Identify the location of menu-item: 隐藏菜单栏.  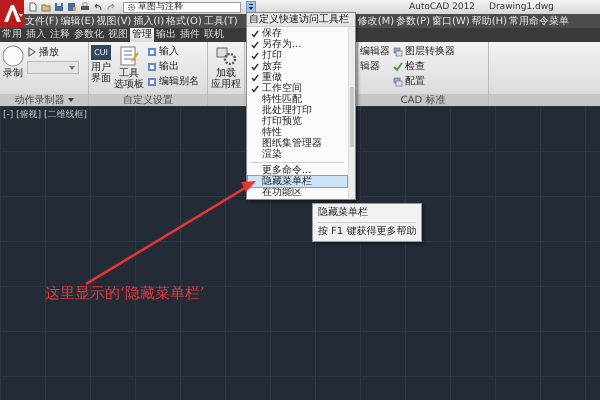
(297, 181).